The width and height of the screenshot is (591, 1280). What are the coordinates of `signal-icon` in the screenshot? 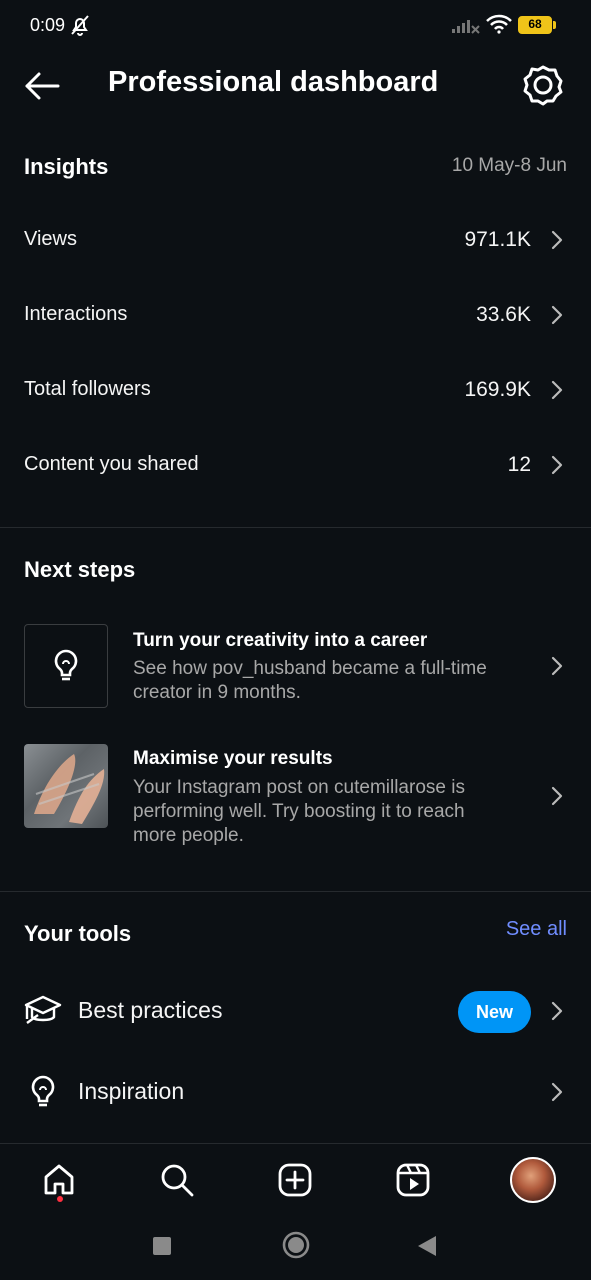 It's located at (466, 27).